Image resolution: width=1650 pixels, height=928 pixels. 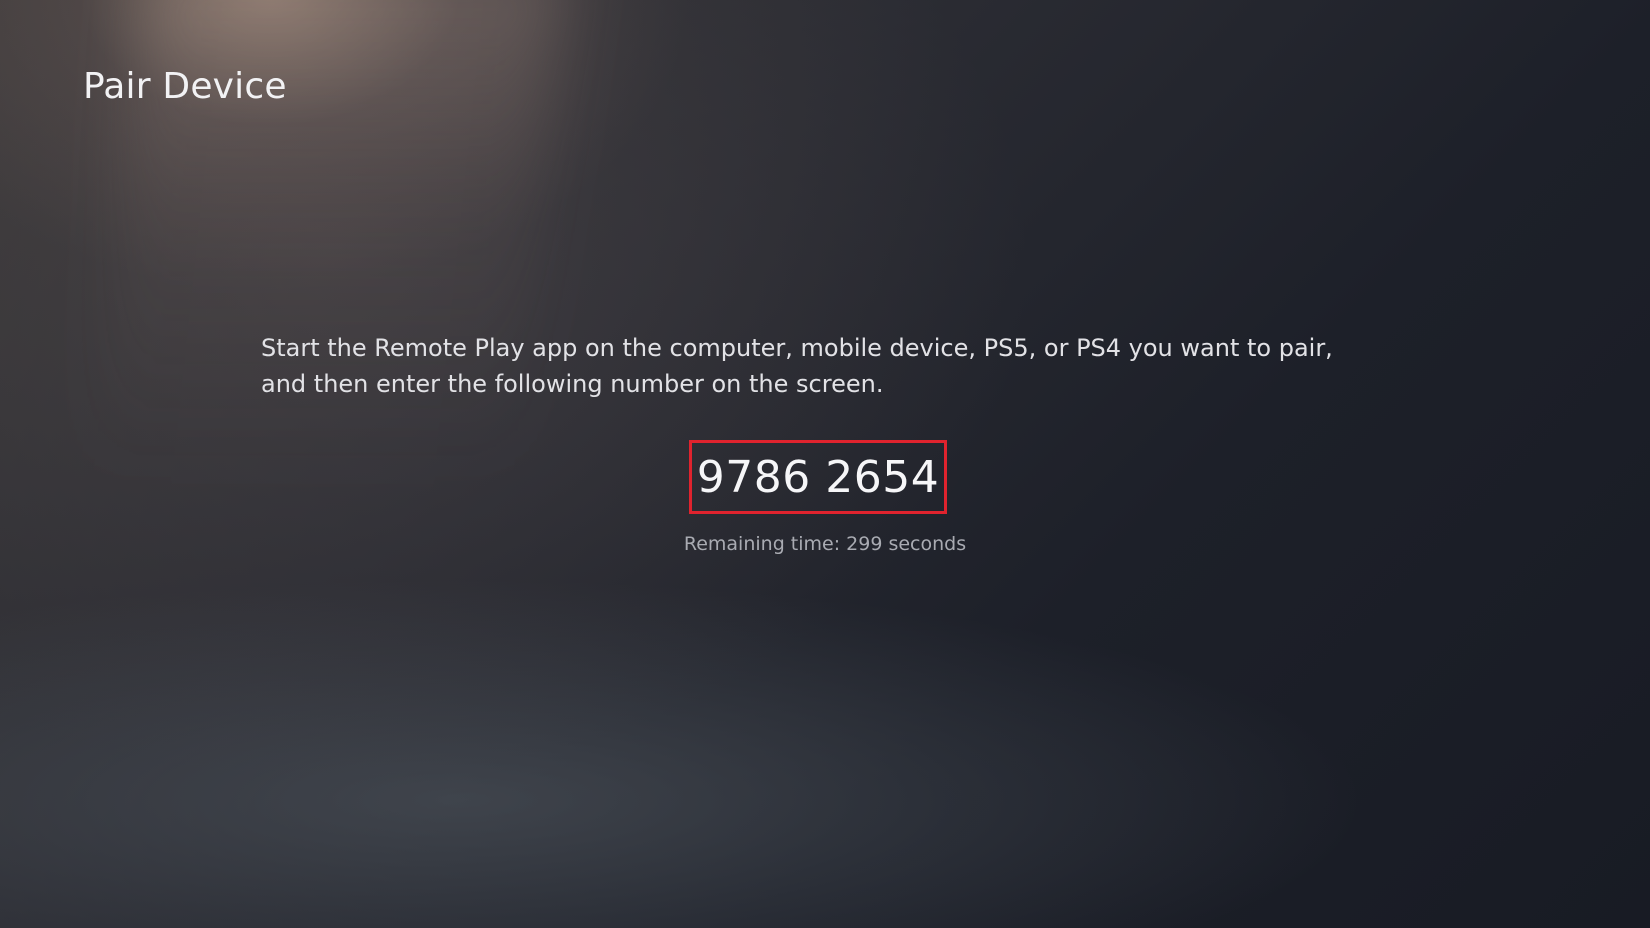 I want to click on page-title: Pair Device, so click(x=185, y=86).